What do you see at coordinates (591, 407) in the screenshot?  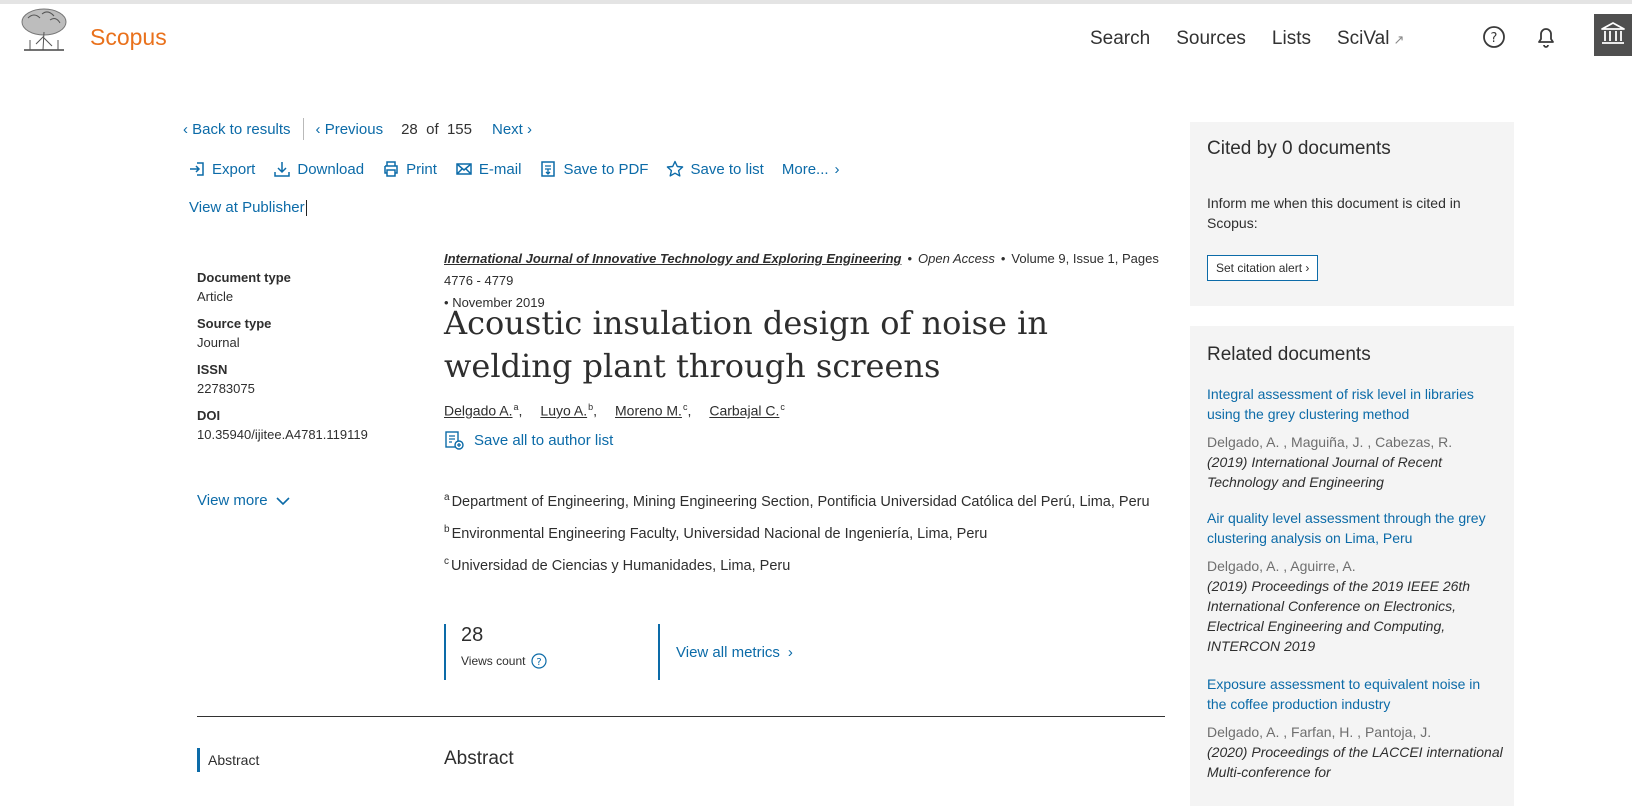 I see `author-affil-sup: b` at bounding box center [591, 407].